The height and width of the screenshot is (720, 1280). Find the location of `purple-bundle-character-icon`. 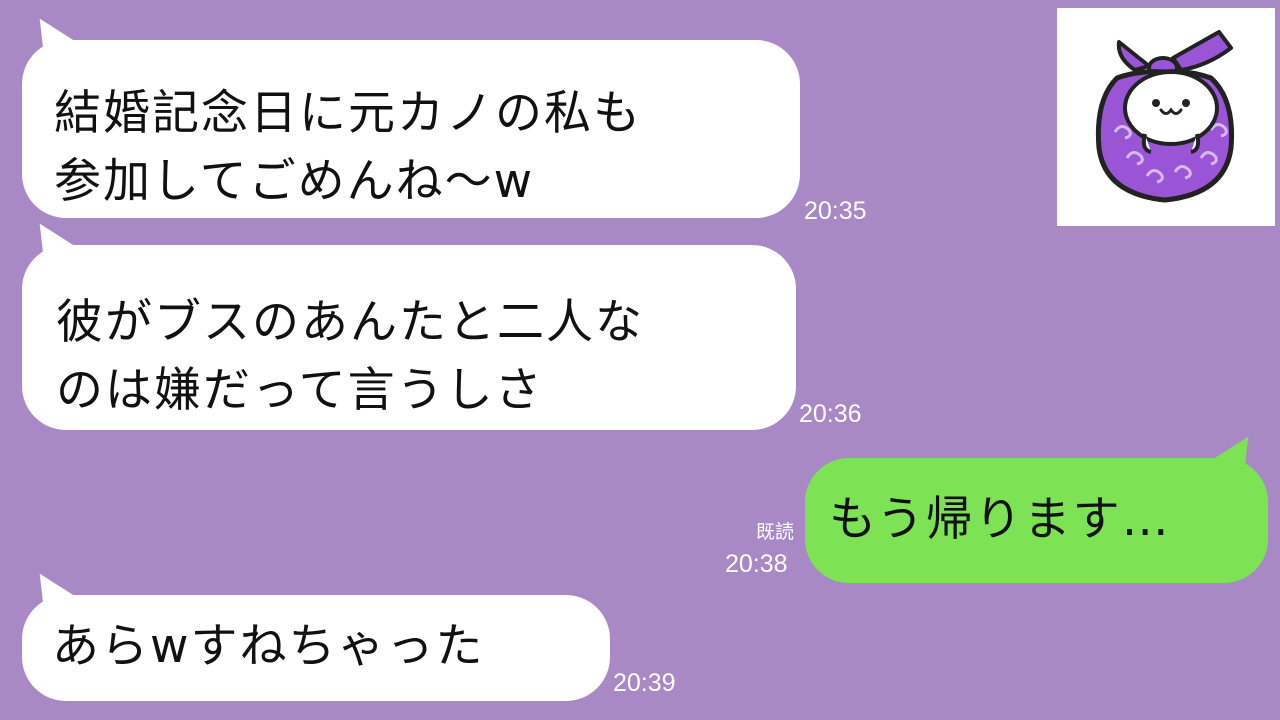

purple-bundle-character-icon is located at coordinates (1165, 116).